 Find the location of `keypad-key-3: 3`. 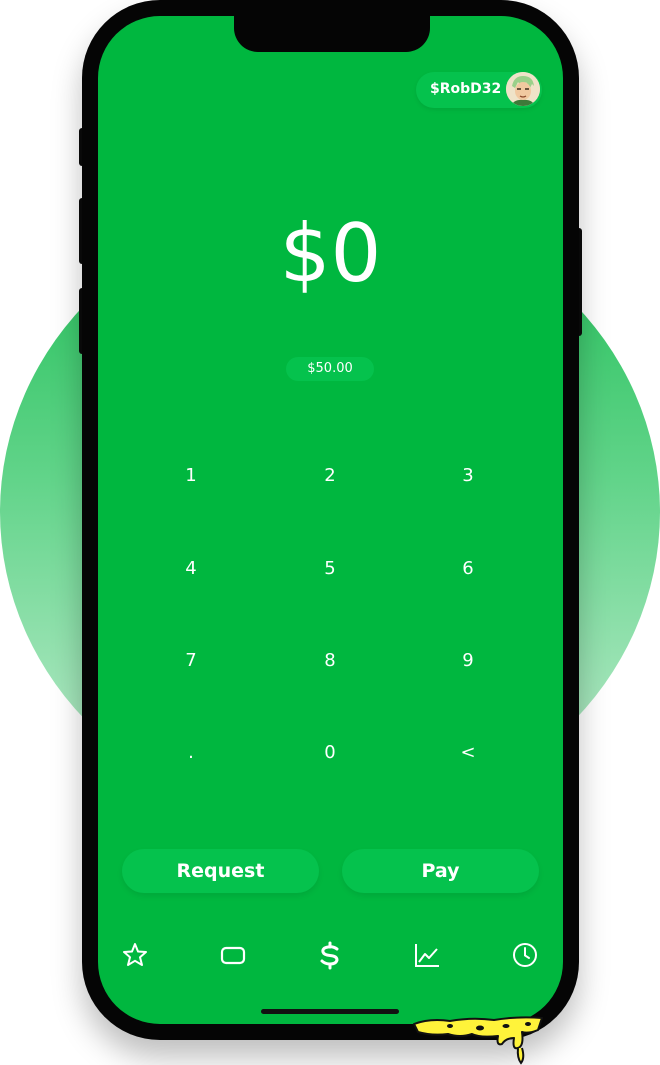

keypad-key-3: 3 is located at coordinates (468, 476).